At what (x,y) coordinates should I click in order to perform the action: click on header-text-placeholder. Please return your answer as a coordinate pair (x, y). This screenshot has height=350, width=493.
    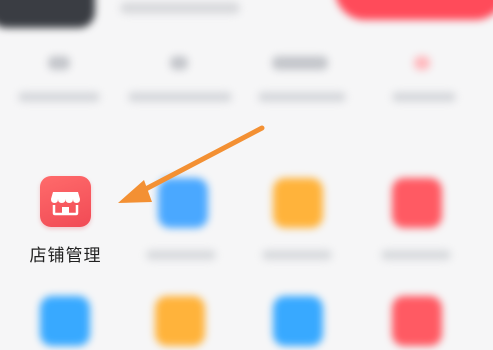
    Looking at the image, I should click on (180, 8).